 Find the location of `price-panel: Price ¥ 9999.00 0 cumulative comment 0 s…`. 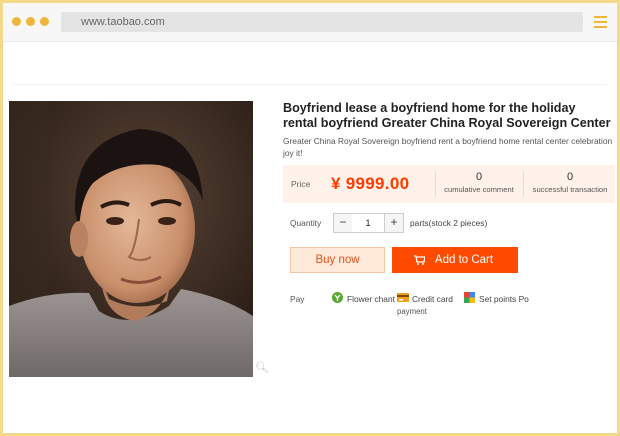

price-panel: Price ¥ 9999.00 0 cumulative comment 0 s… is located at coordinates (449, 184).